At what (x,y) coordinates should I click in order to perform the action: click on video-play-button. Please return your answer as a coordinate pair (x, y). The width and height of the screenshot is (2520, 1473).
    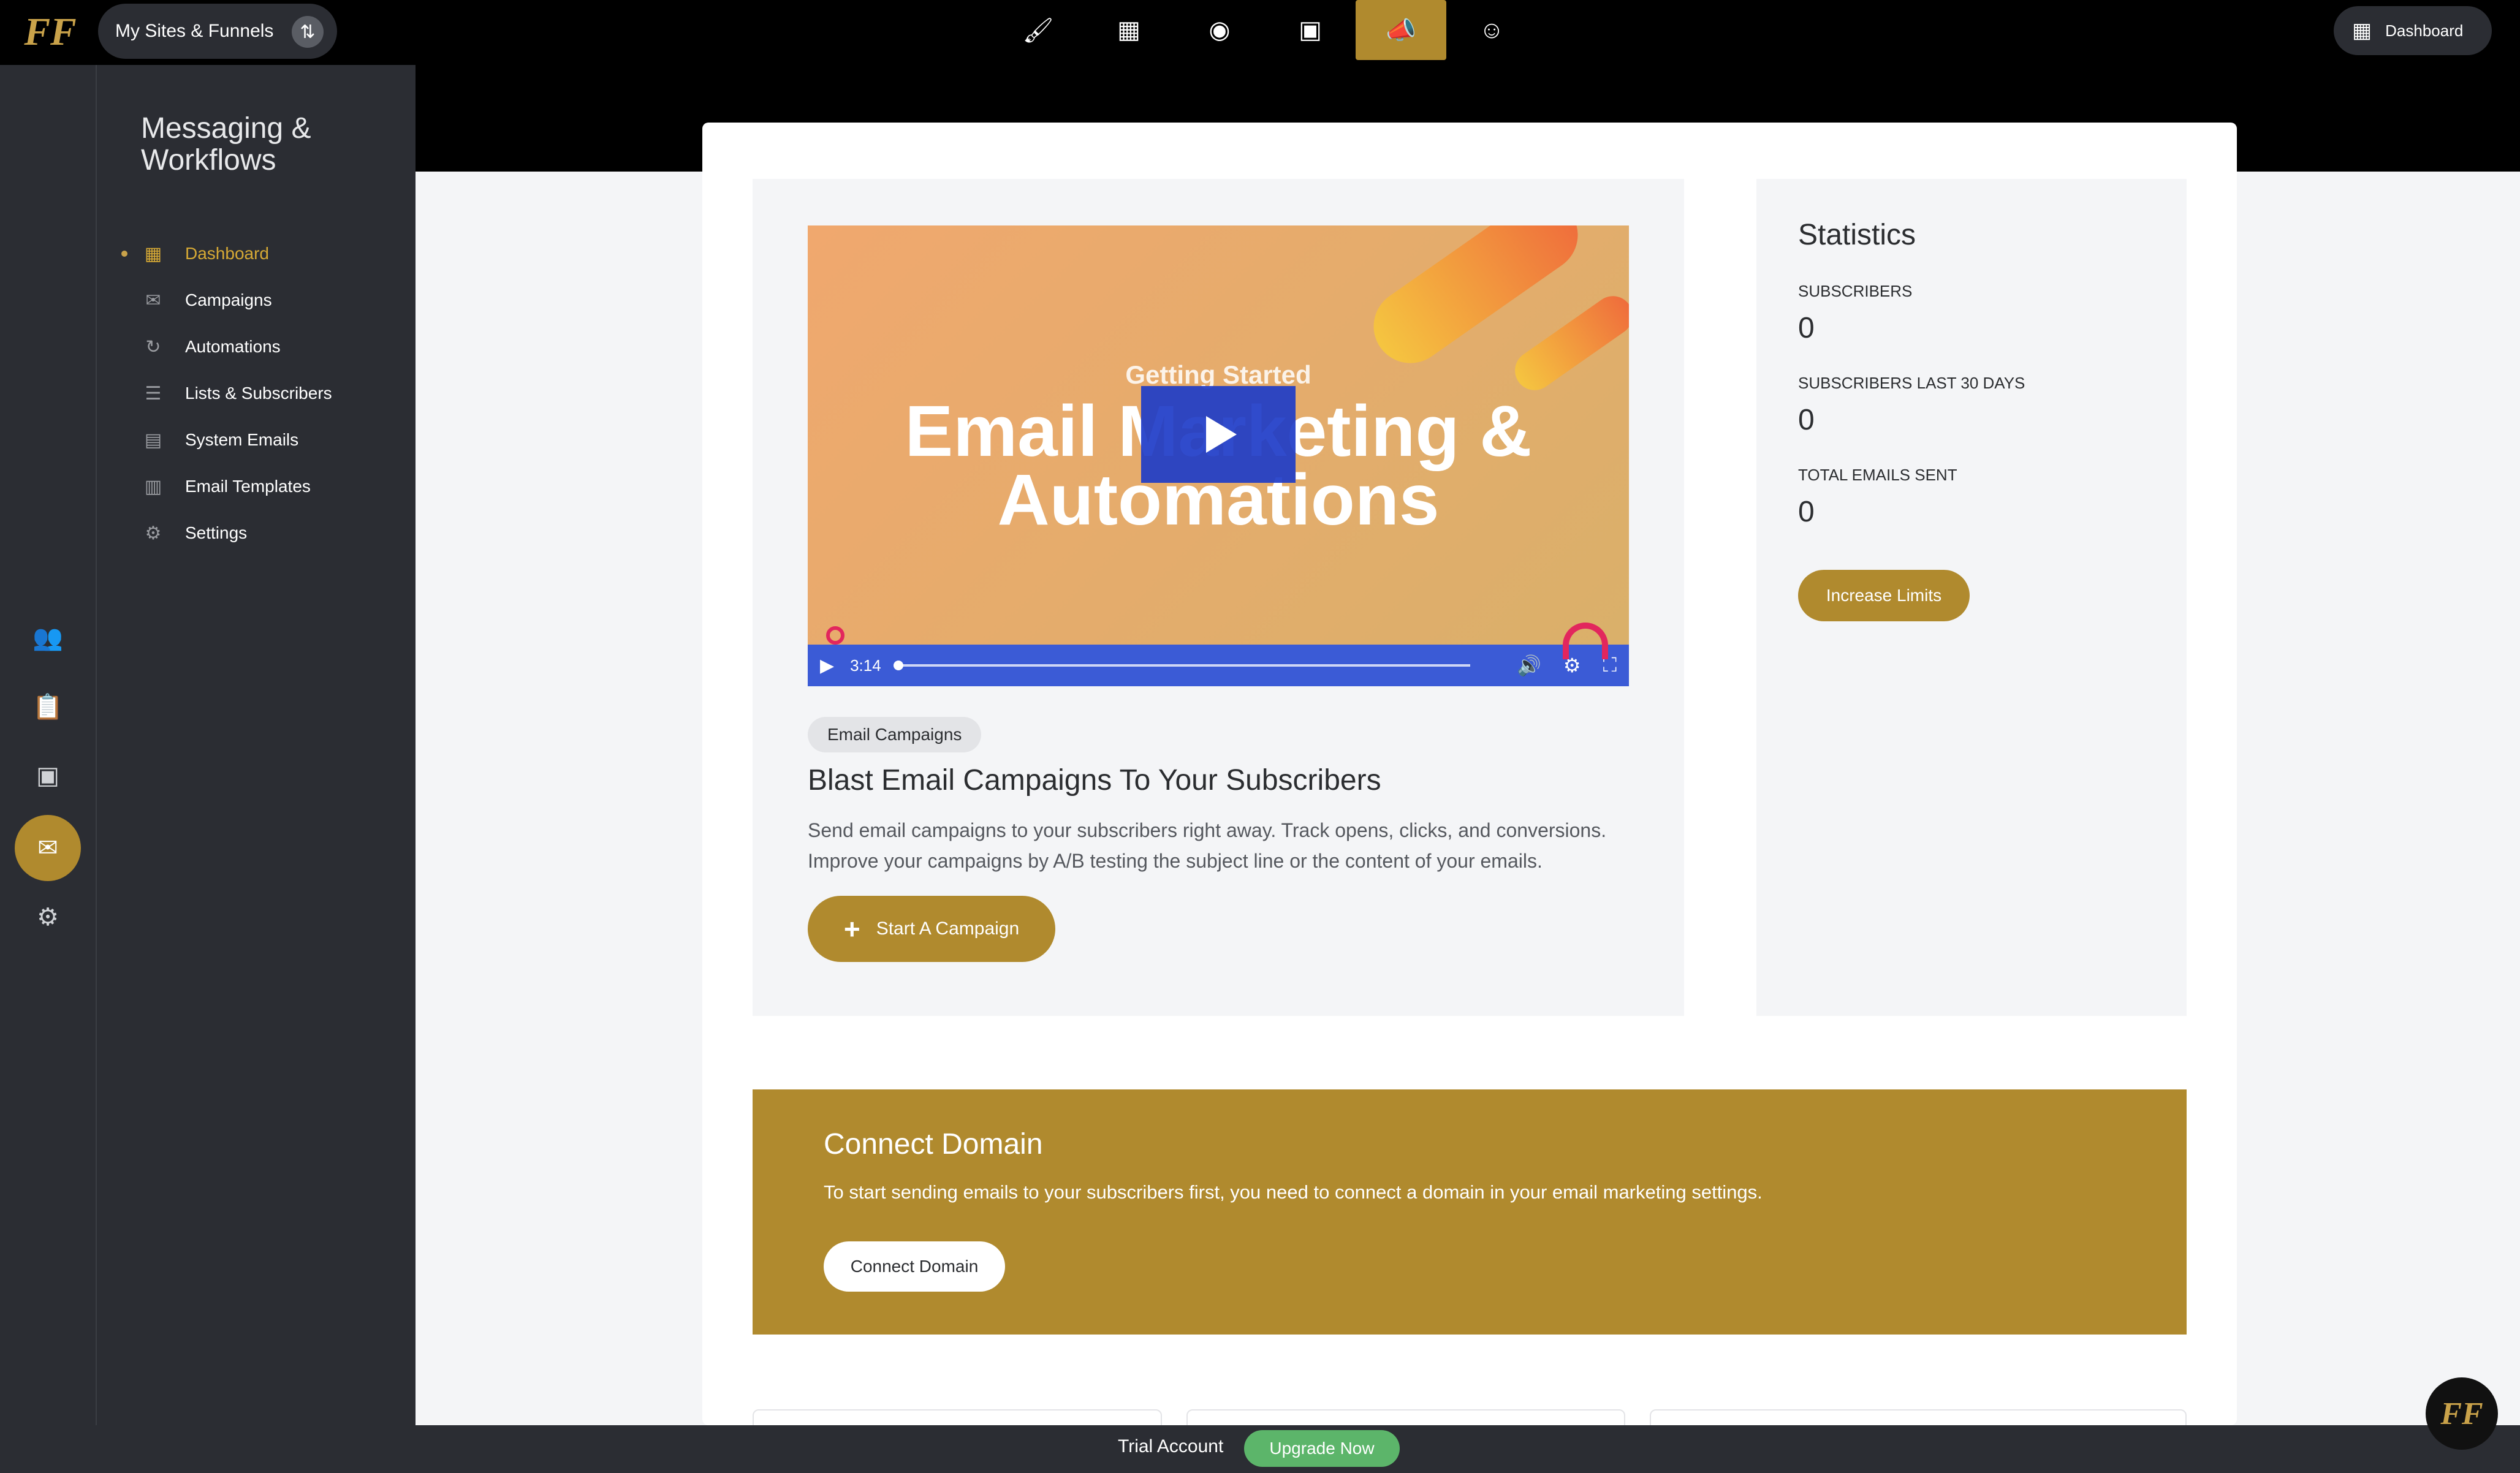
    Looking at the image, I should click on (1218, 434).